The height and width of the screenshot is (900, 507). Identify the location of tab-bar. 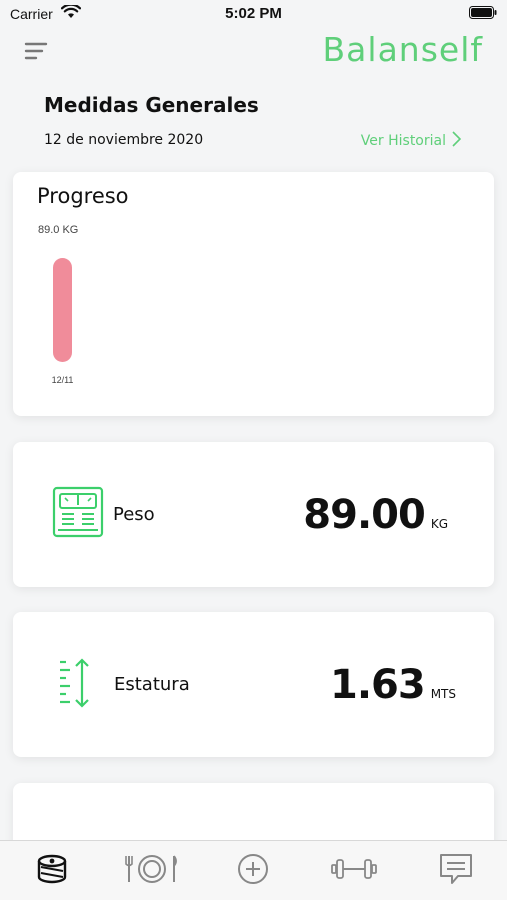
(253, 870).